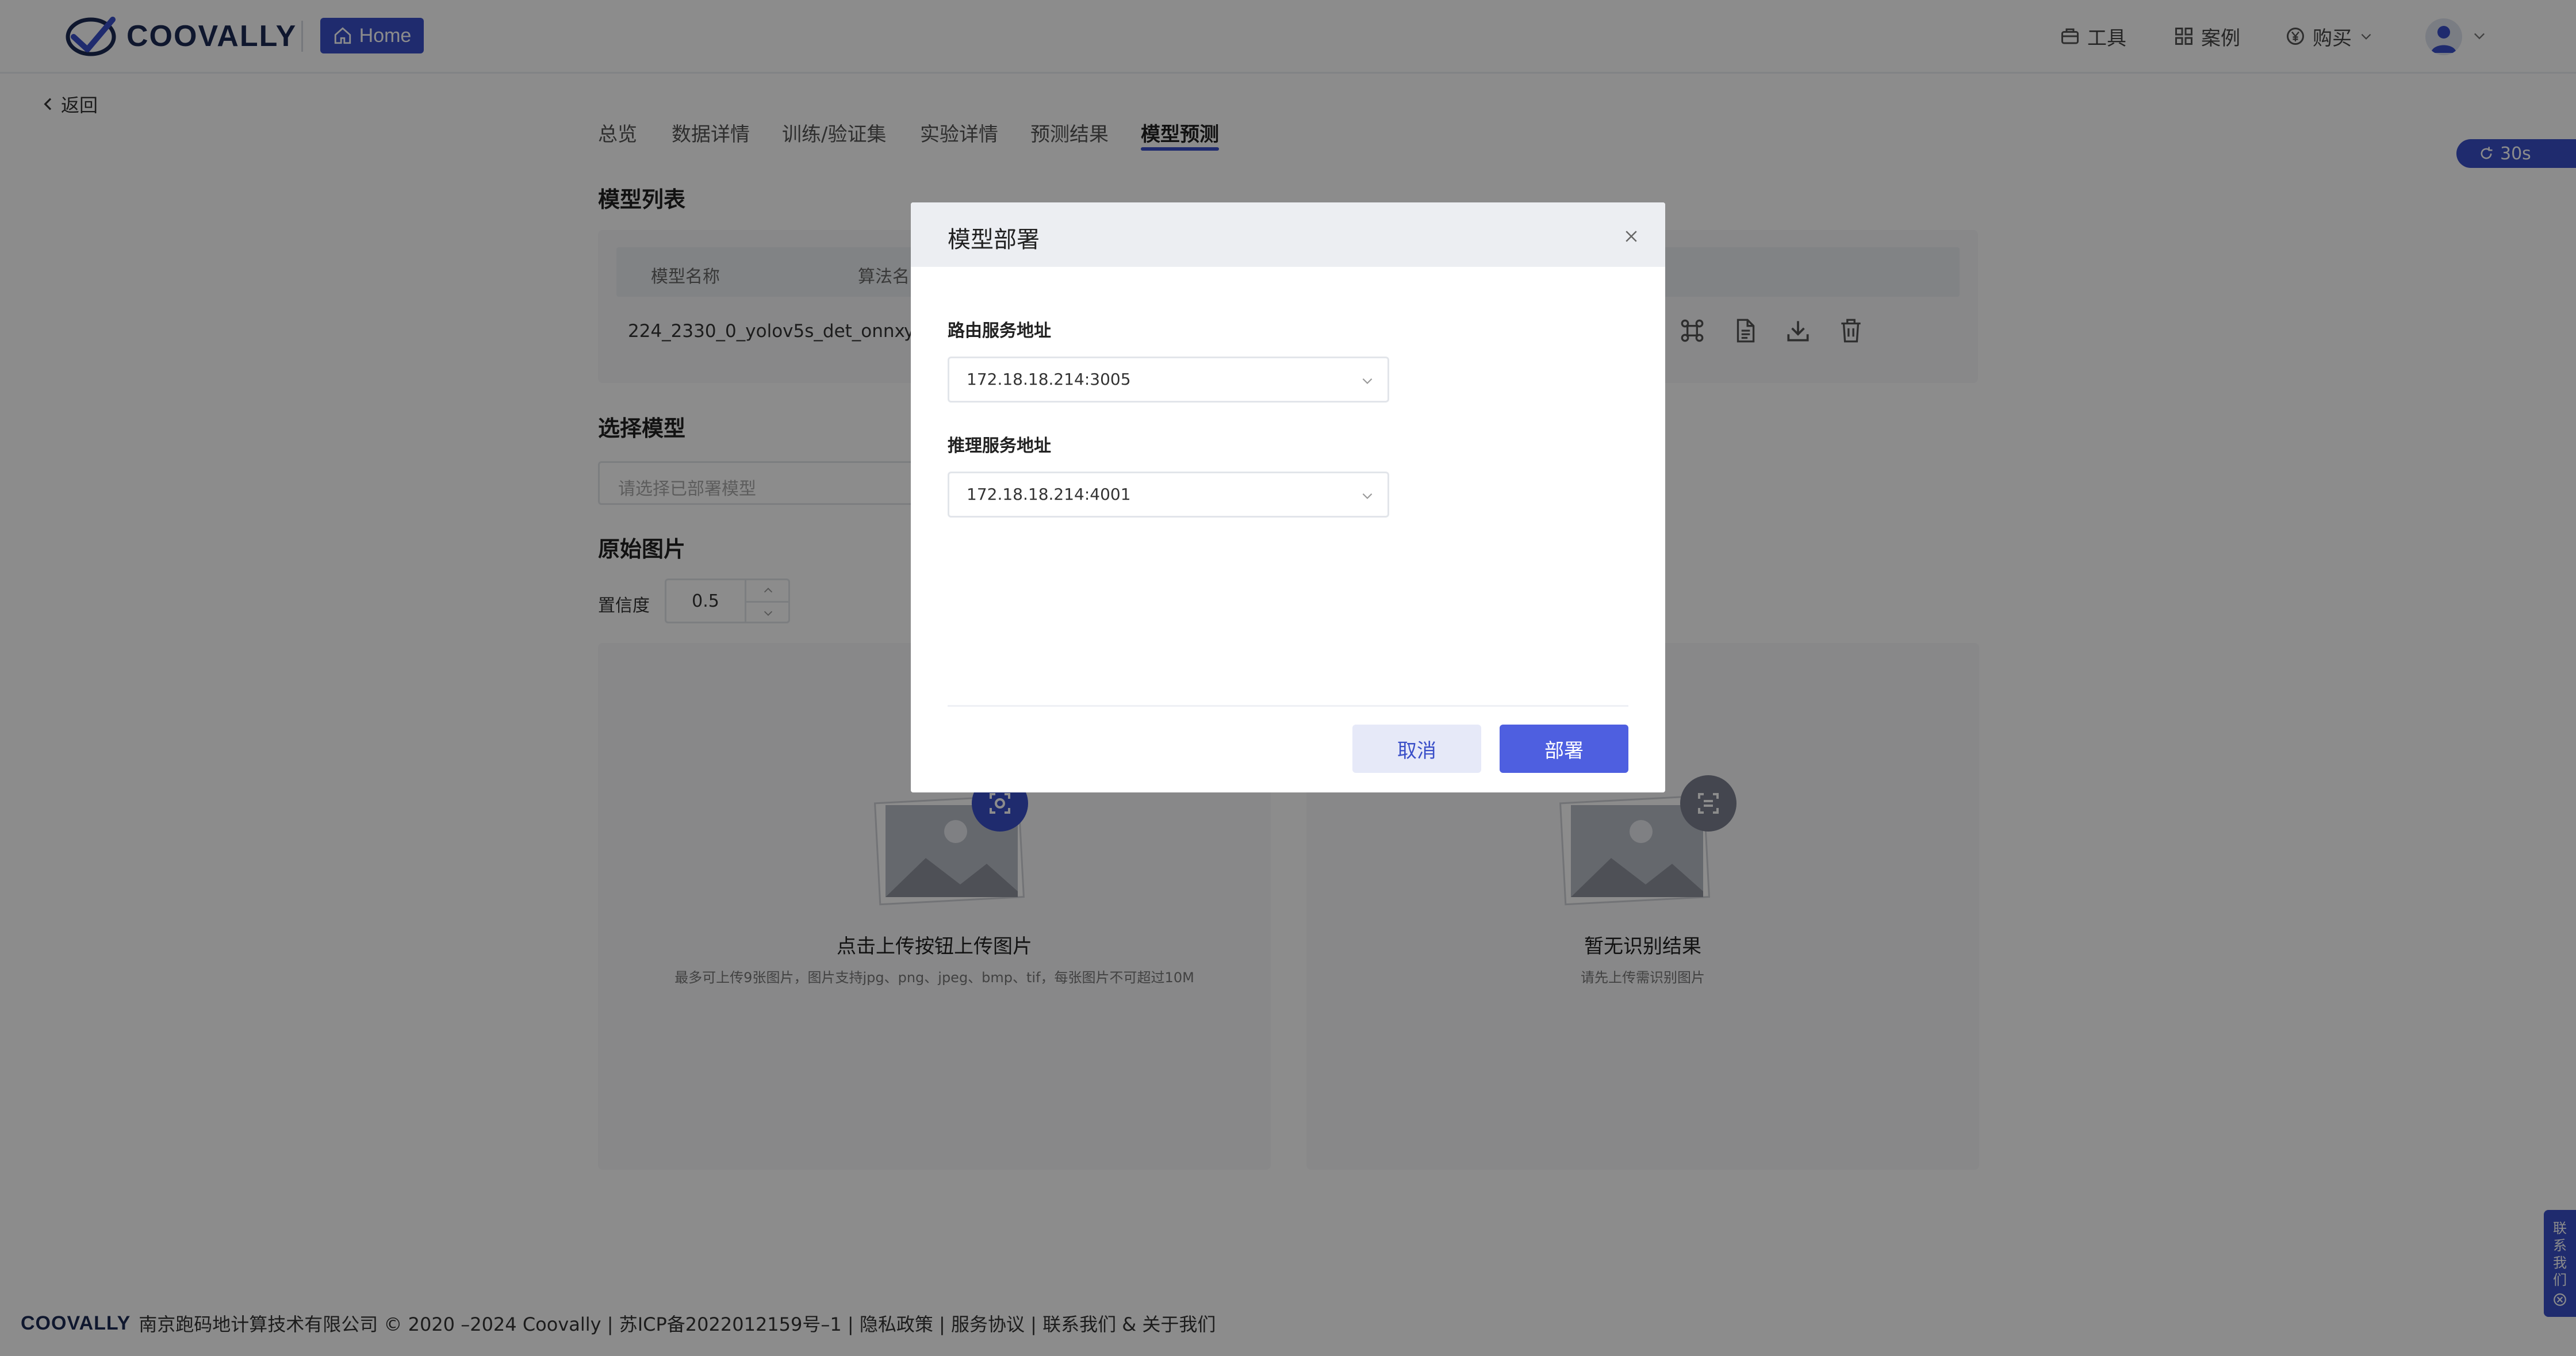 Image resolution: width=2576 pixels, height=1356 pixels. I want to click on deploy-button: 部署, so click(1564, 749).